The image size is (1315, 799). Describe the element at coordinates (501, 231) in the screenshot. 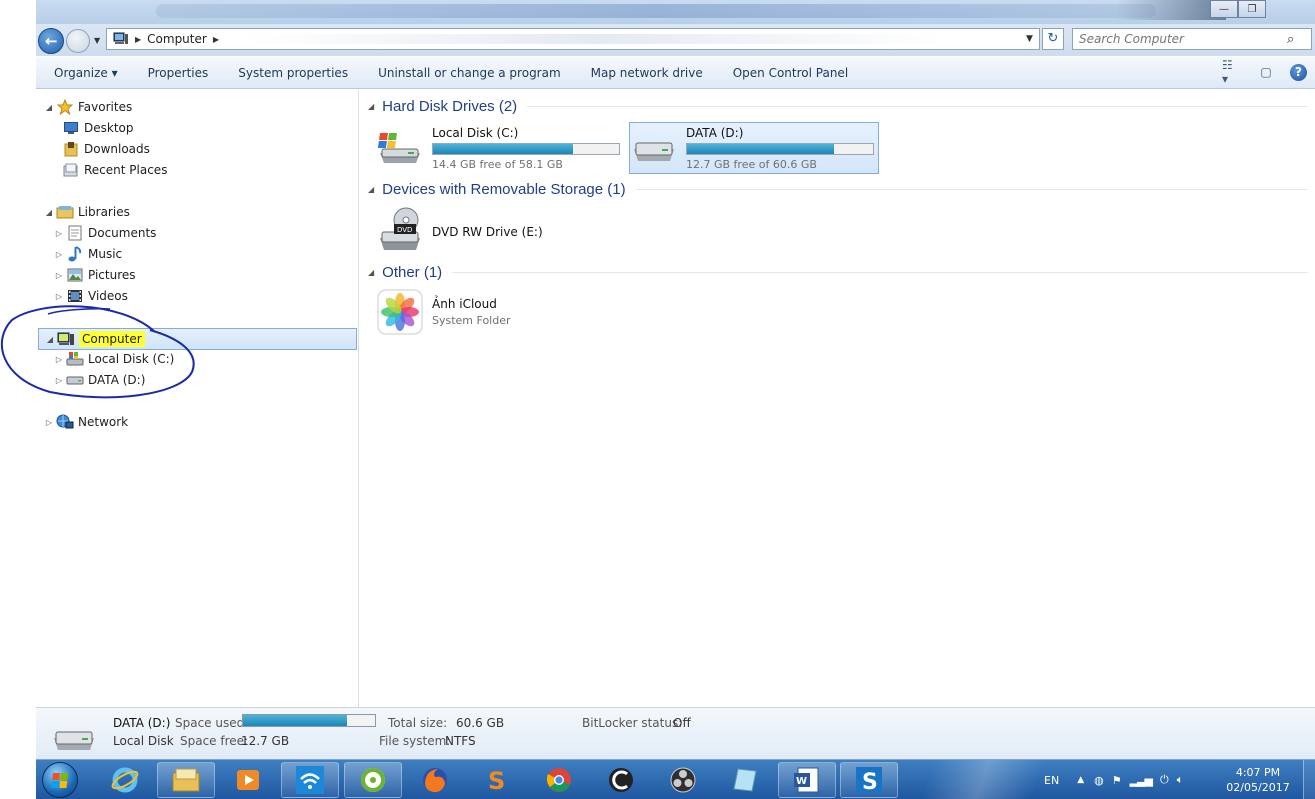

I see `drive-tile-dvd-e: DVD DVD RW Drive (E:)` at that location.